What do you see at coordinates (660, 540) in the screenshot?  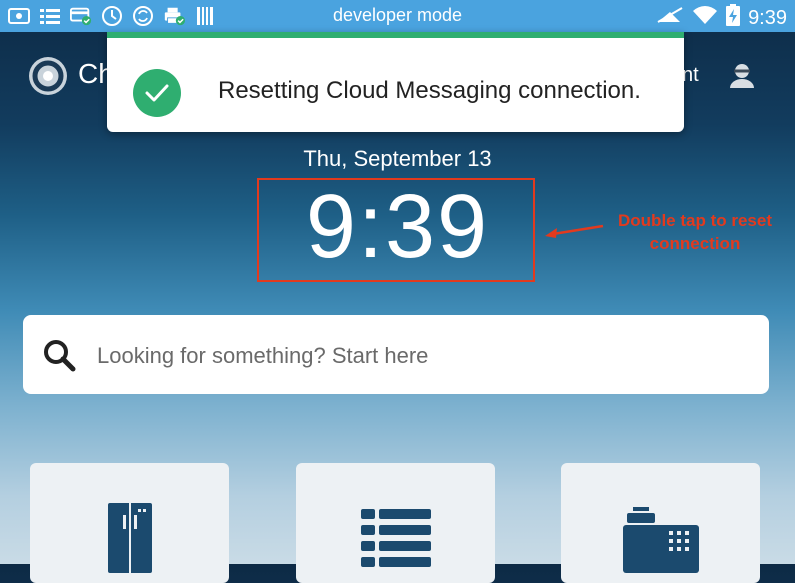 I see `register-icon` at bounding box center [660, 540].